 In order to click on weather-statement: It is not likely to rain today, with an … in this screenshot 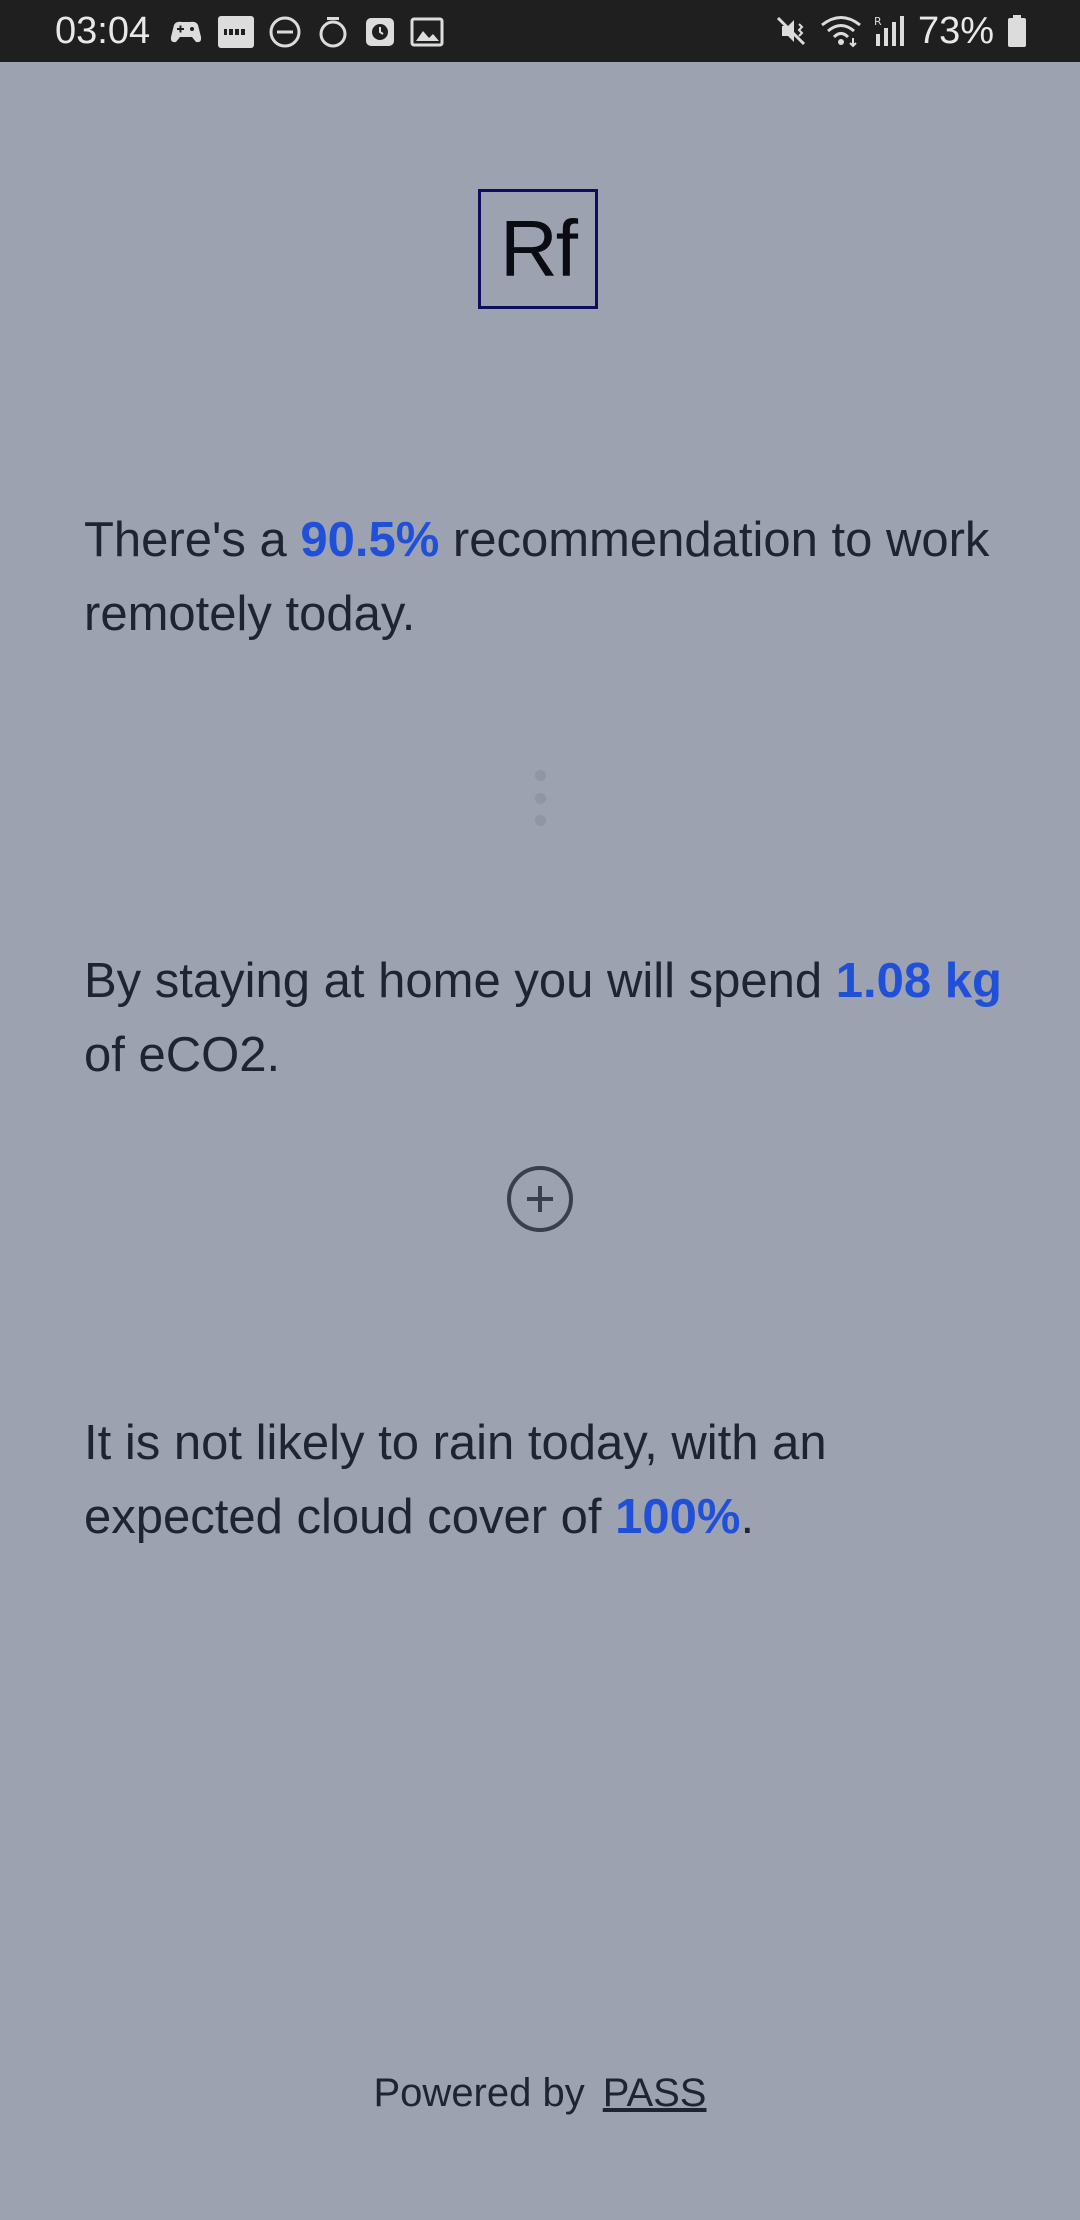, I will do `click(544, 1480)`.